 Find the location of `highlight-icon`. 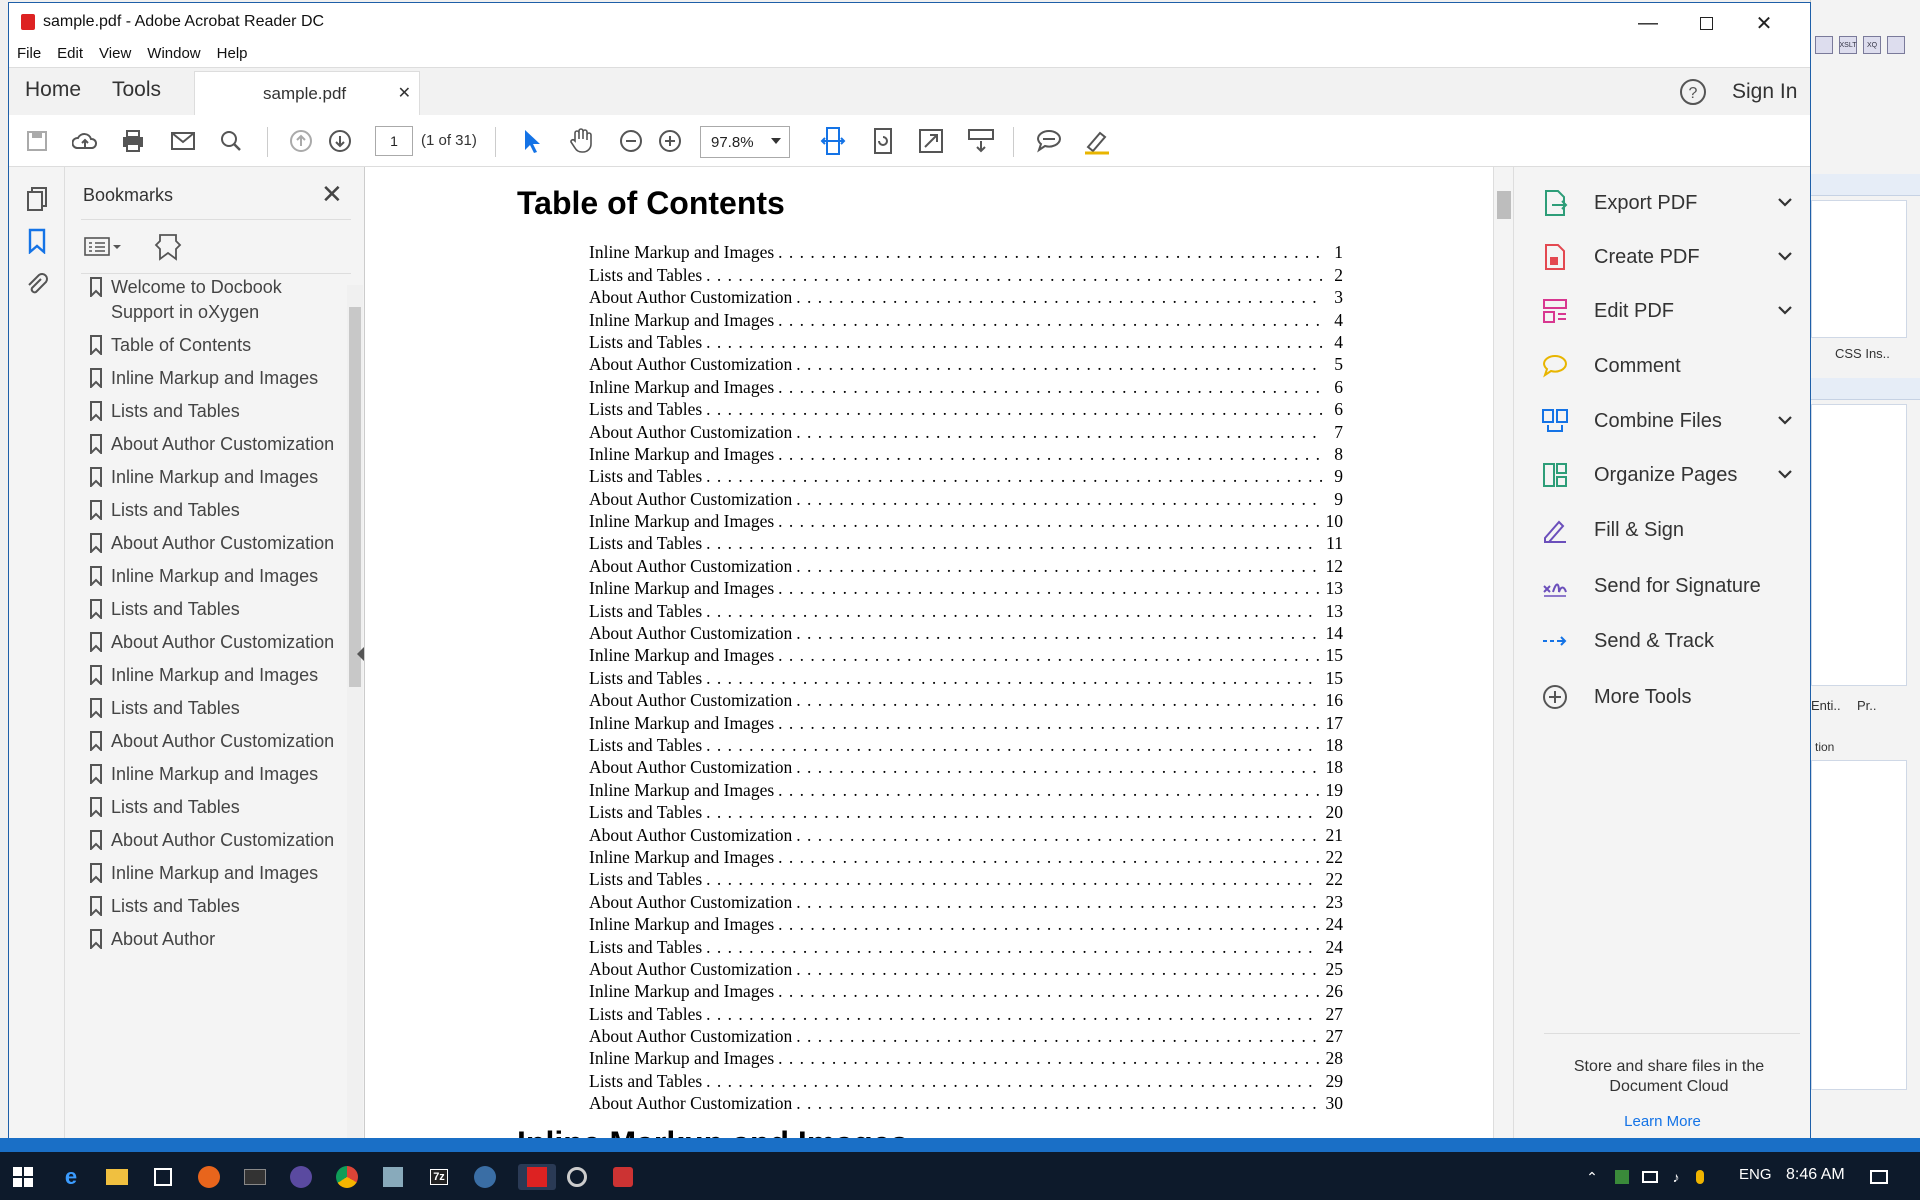

highlight-icon is located at coordinates (1097, 141).